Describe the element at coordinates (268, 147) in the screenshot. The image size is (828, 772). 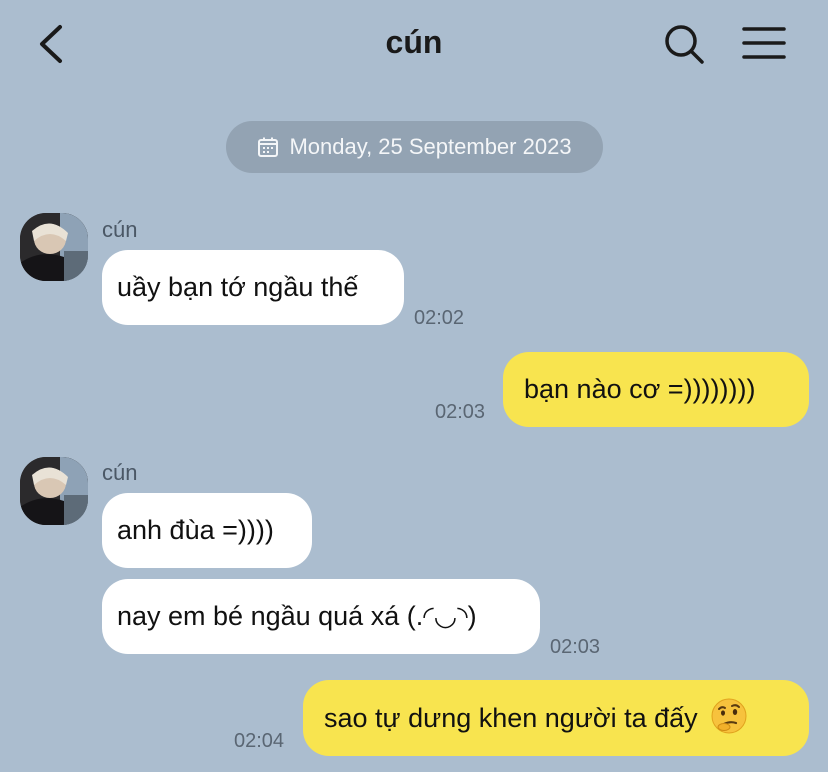
I see `calendar-icon` at that location.